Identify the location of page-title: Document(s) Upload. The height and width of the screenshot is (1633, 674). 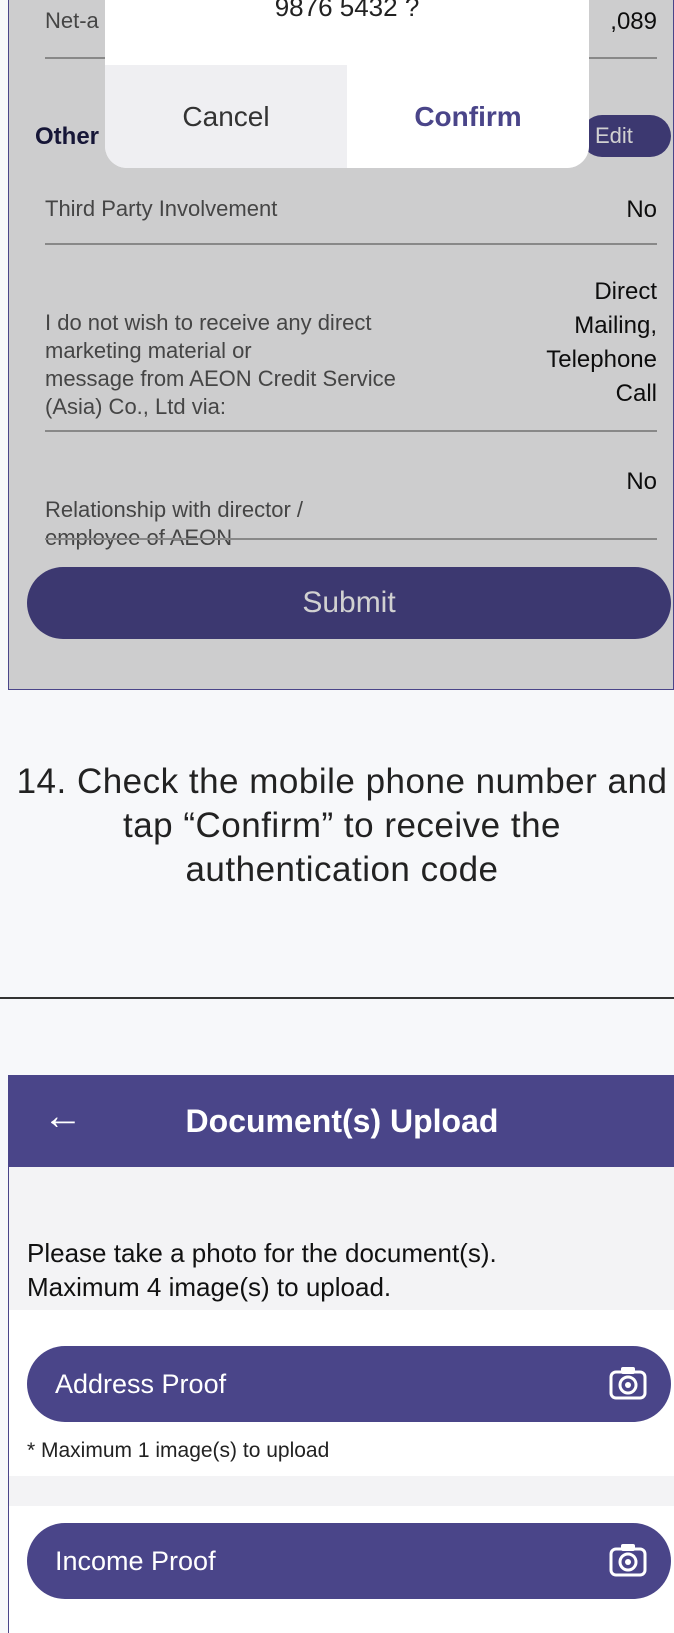
(342, 1121).